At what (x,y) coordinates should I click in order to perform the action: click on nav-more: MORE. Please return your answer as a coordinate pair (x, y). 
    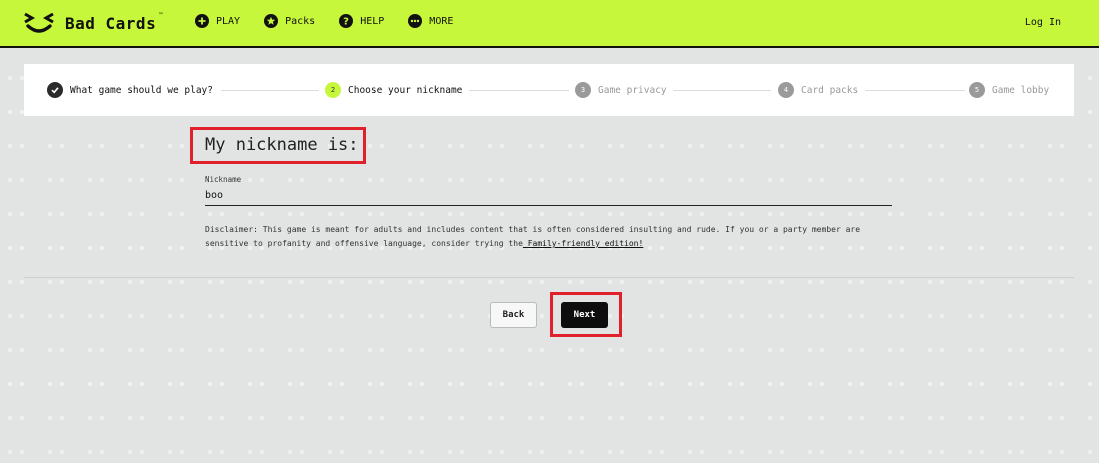
    Looking at the image, I should click on (430, 21).